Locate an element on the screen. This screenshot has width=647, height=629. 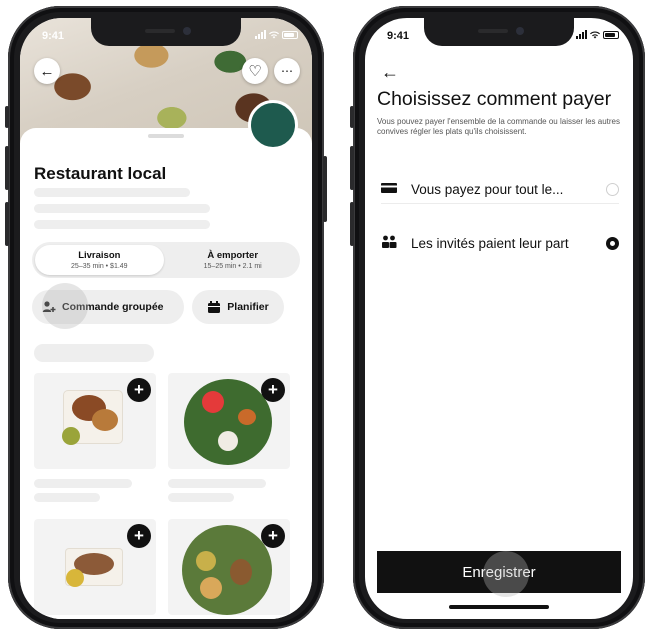
sheet-grabber is located at coordinates (166, 136).